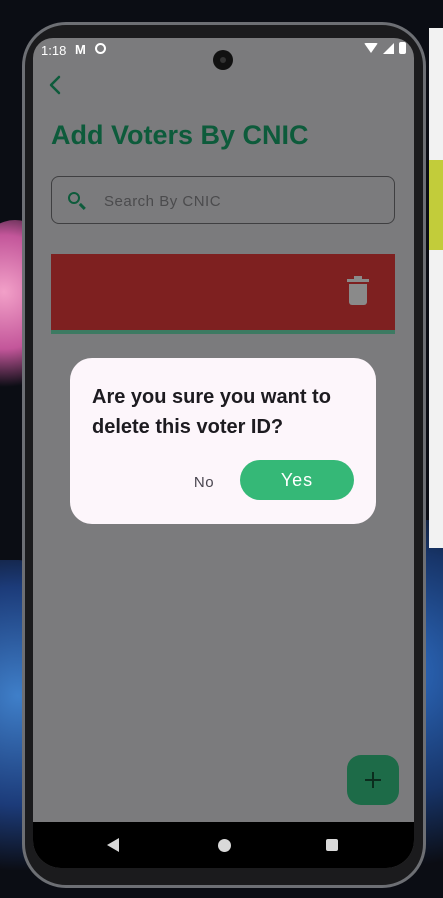 This screenshot has height=898, width=443. I want to click on front-camera, so click(223, 60).